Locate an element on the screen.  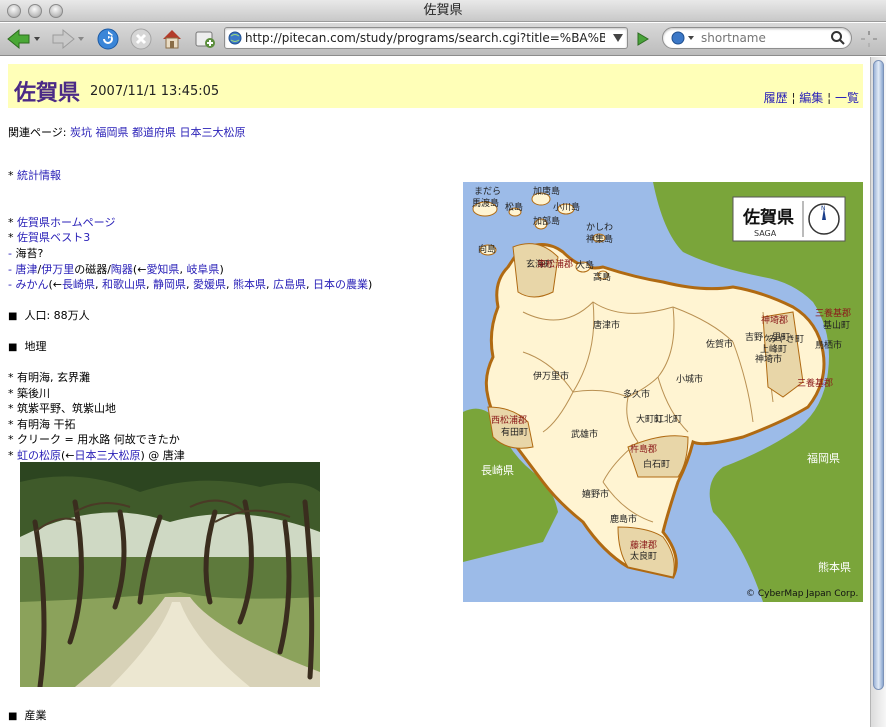
wakayama-link: 和歌山県 is located at coordinates (124, 284).